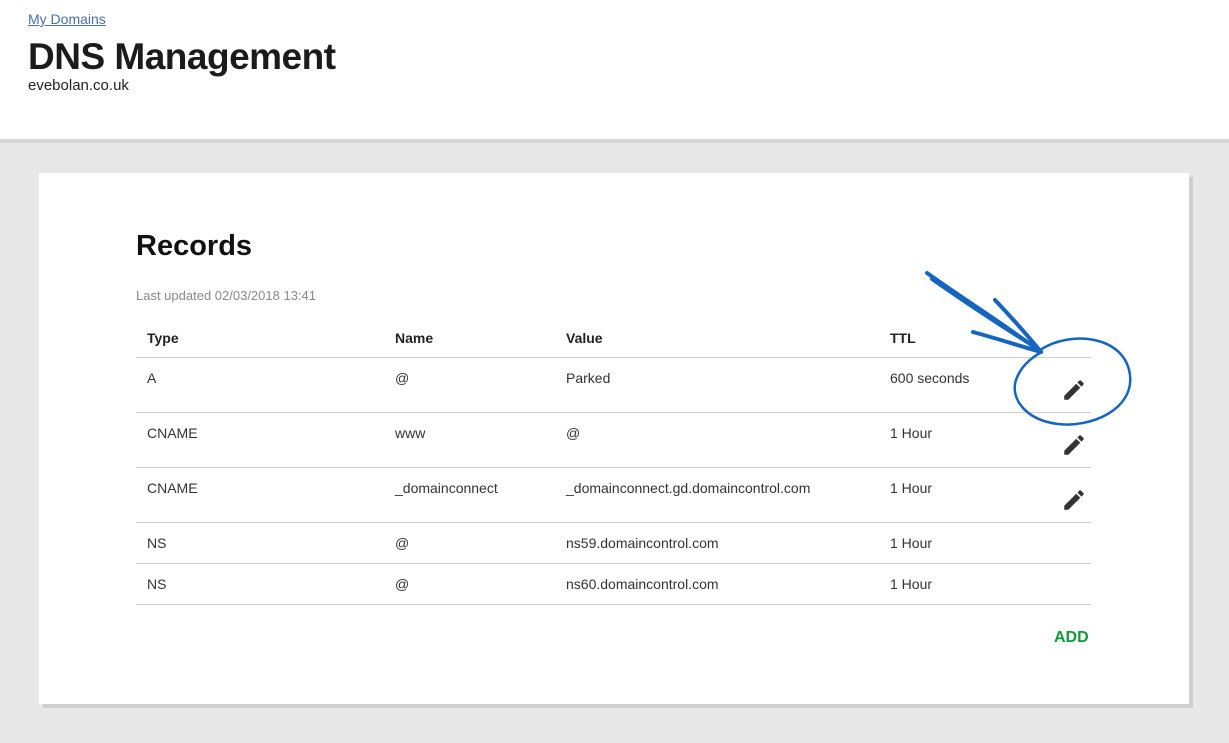  I want to click on table-header: Type Name Value TTL, so click(613, 338).